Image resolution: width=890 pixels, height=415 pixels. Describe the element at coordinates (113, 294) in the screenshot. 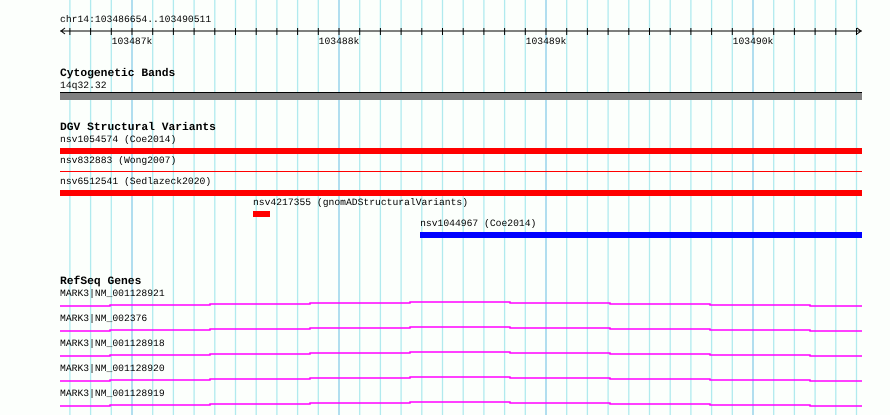

I see `gene-label: MARK3|NM_001128921` at that location.